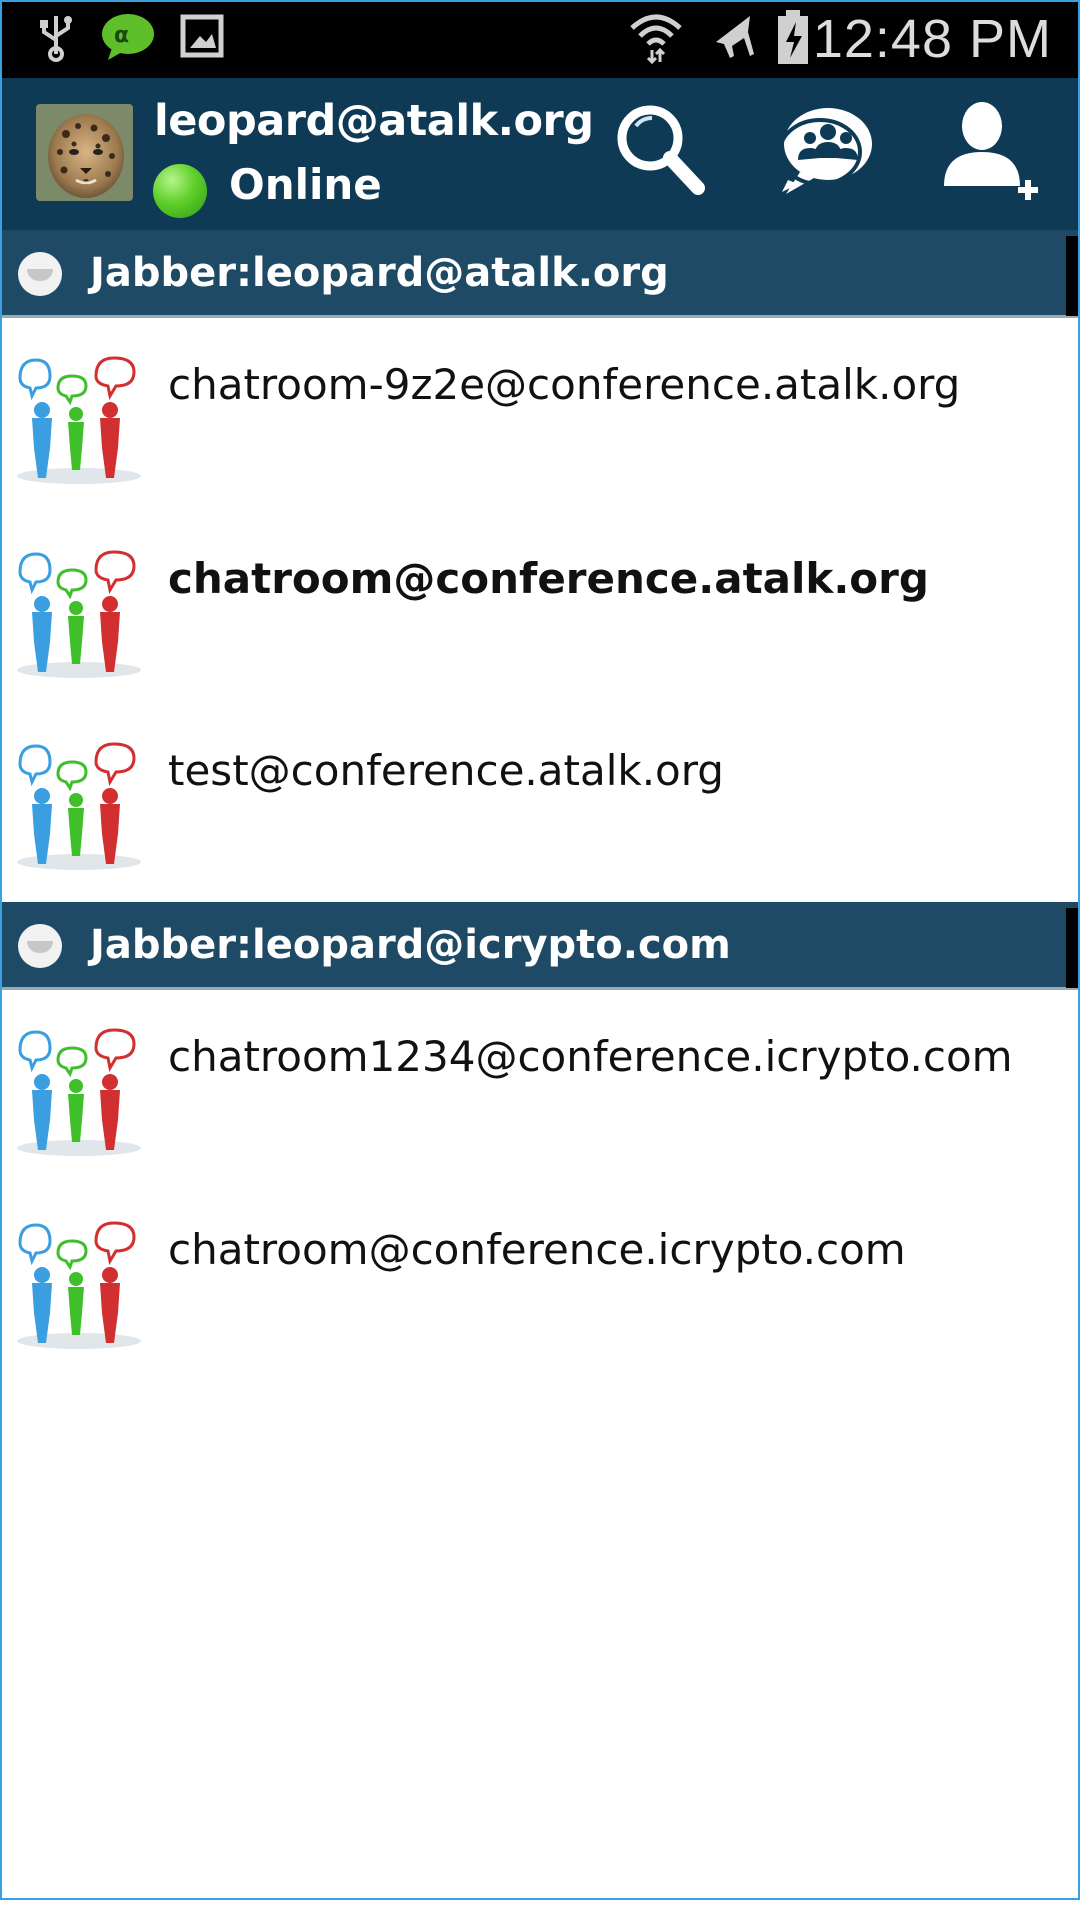  What do you see at coordinates (305, 184) in the screenshot?
I see `presence-label: Online` at bounding box center [305, 184].